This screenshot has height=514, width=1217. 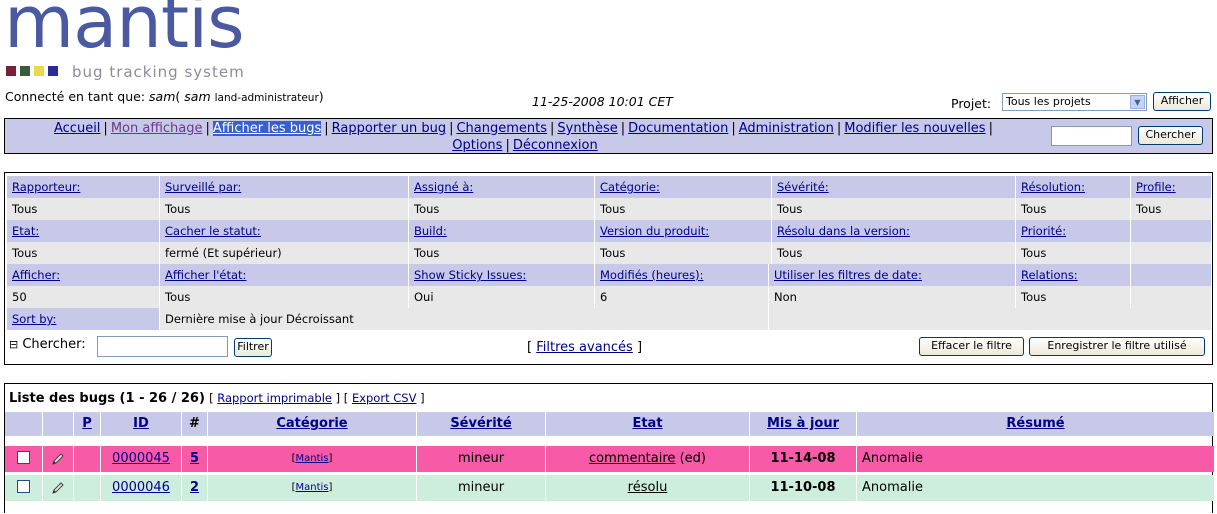 I want to click on filter-value-empty, so click(x=1171, y=297).